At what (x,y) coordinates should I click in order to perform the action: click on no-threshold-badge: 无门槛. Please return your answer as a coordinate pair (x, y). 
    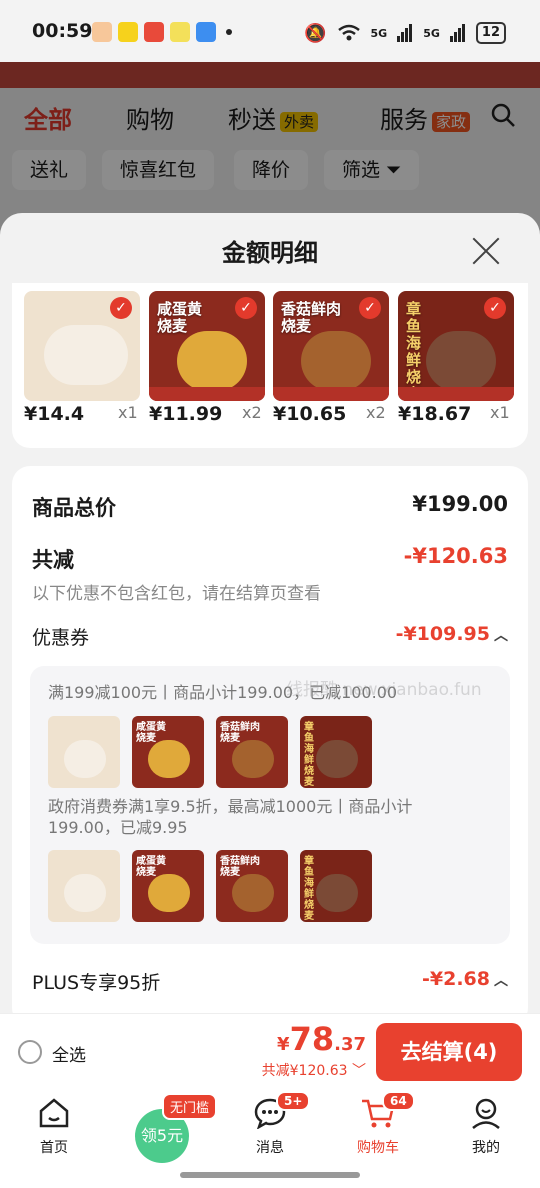
    Looking at the image, I should click on (190, 1106).